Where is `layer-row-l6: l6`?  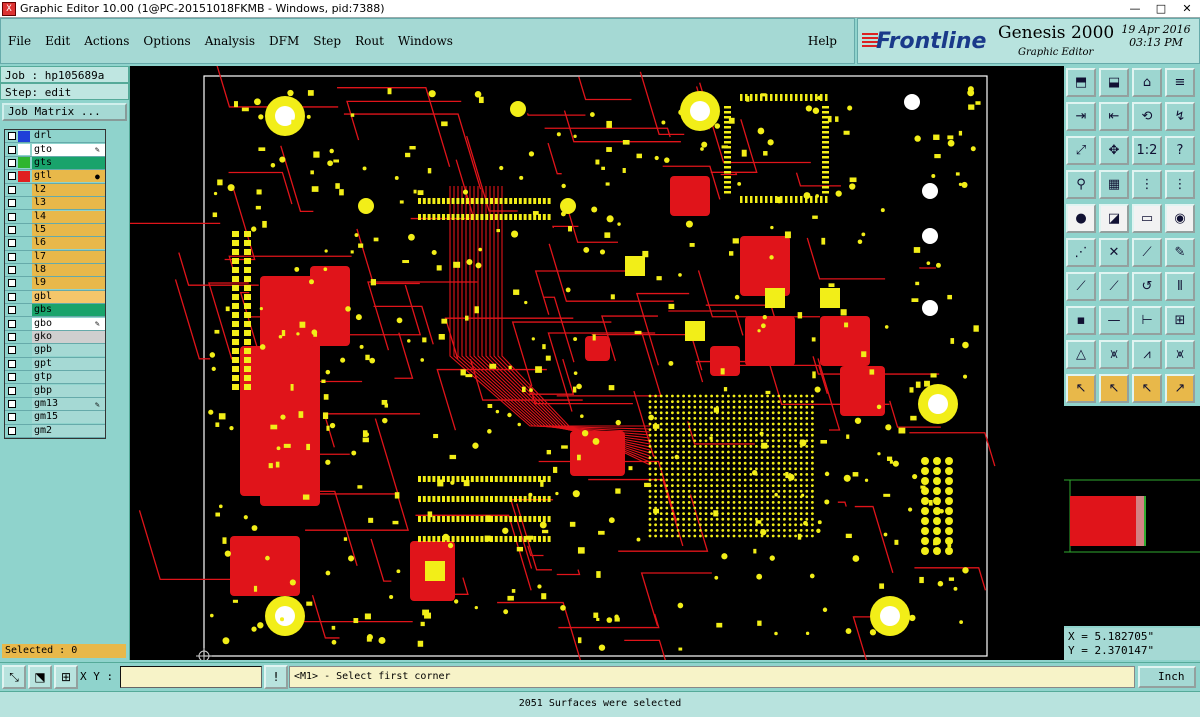 layer-row-l6: l6 is located at coordinates (55, 244).